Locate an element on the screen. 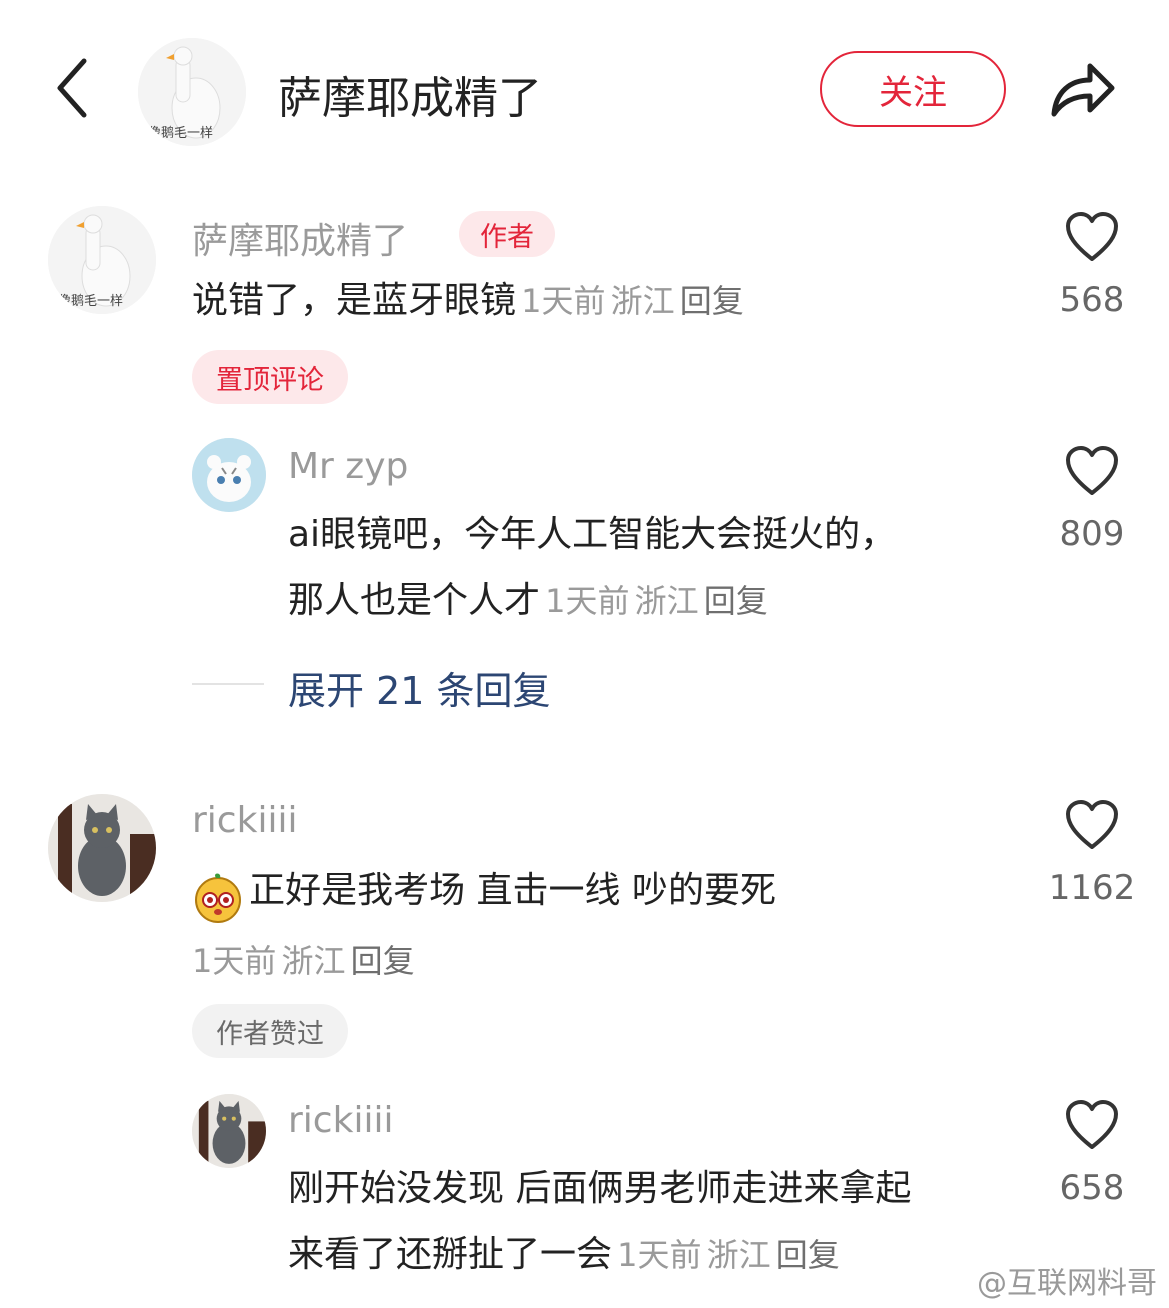  share-arrow-icon is located at coordinates (1083, 90).